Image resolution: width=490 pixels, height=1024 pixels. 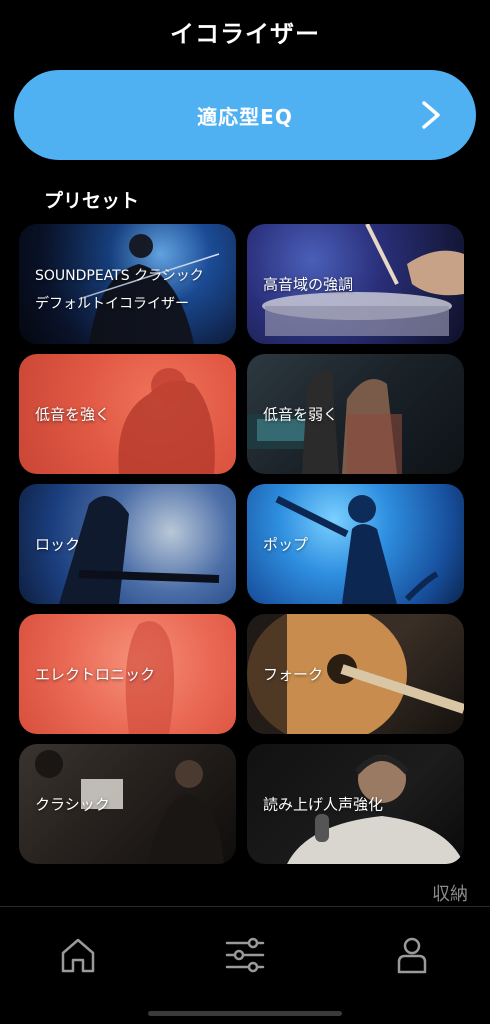 I want to click on preset-card-rock: ロック, so click(x=127, y=544).